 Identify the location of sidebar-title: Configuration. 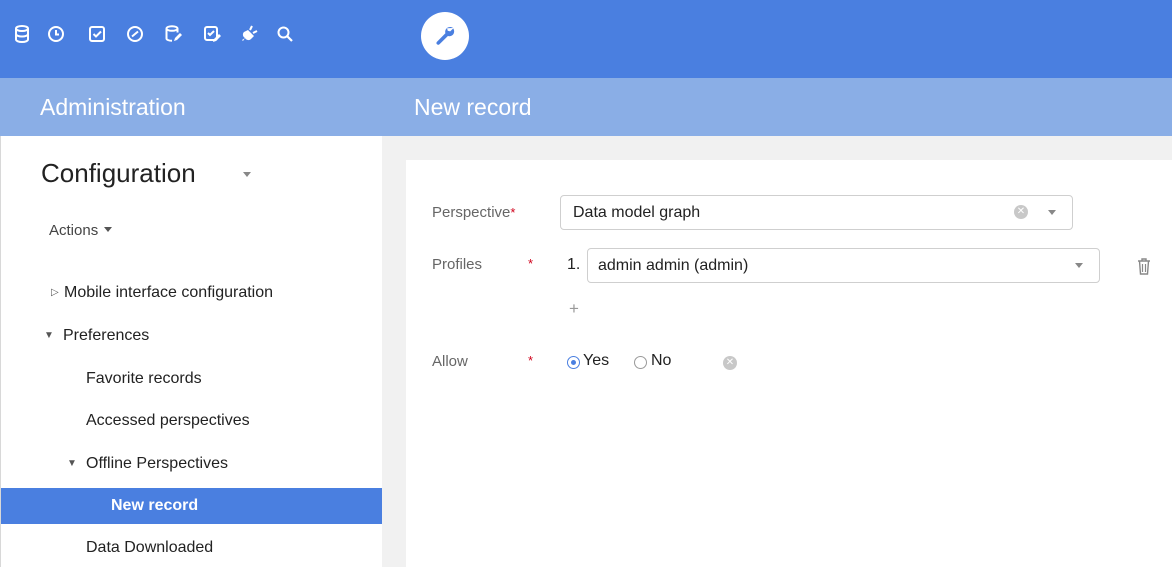
(118, 173).